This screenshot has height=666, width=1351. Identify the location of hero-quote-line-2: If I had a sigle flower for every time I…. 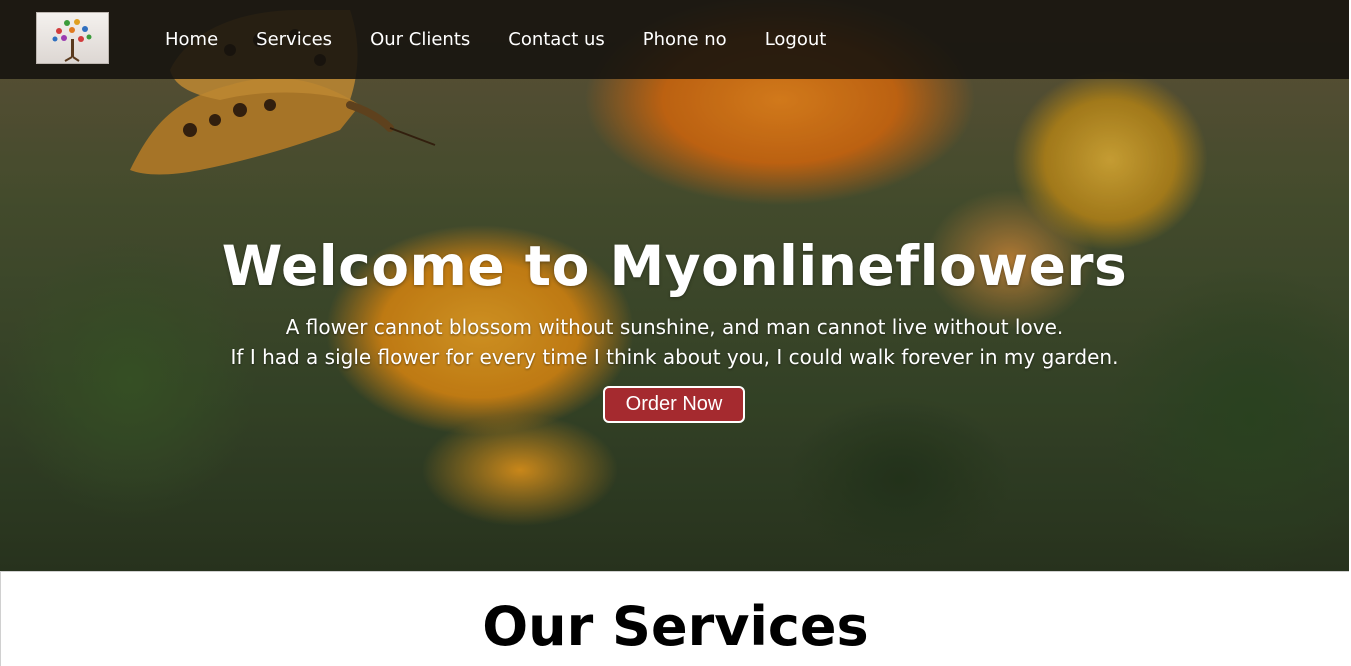
(674, 357).